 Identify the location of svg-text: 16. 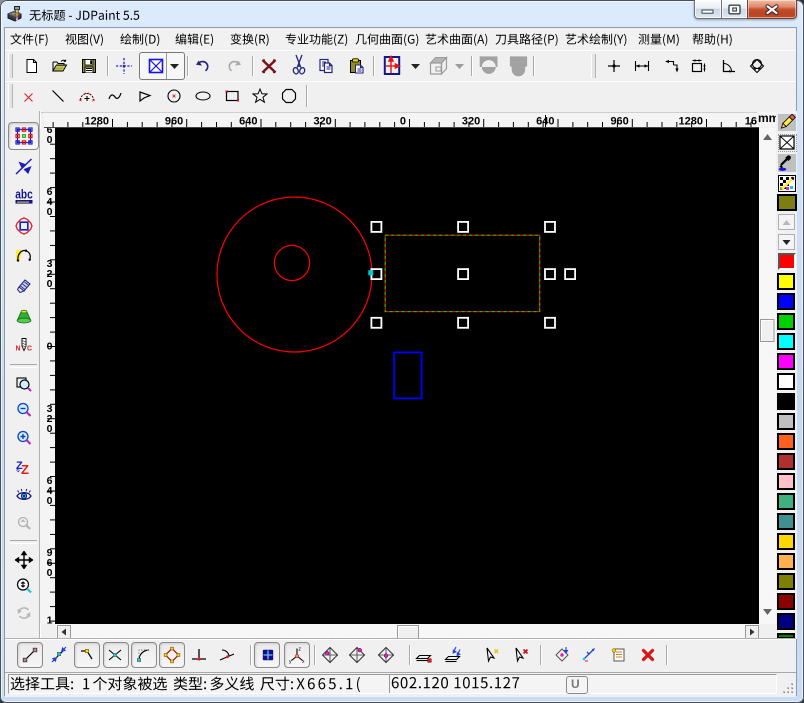
(751, 122).